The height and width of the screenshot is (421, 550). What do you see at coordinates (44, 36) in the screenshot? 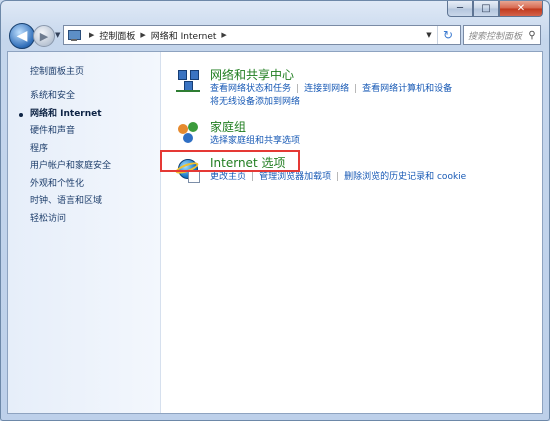
I see `forward-arrow-icon: ▶` at bounding box center [44, 36].